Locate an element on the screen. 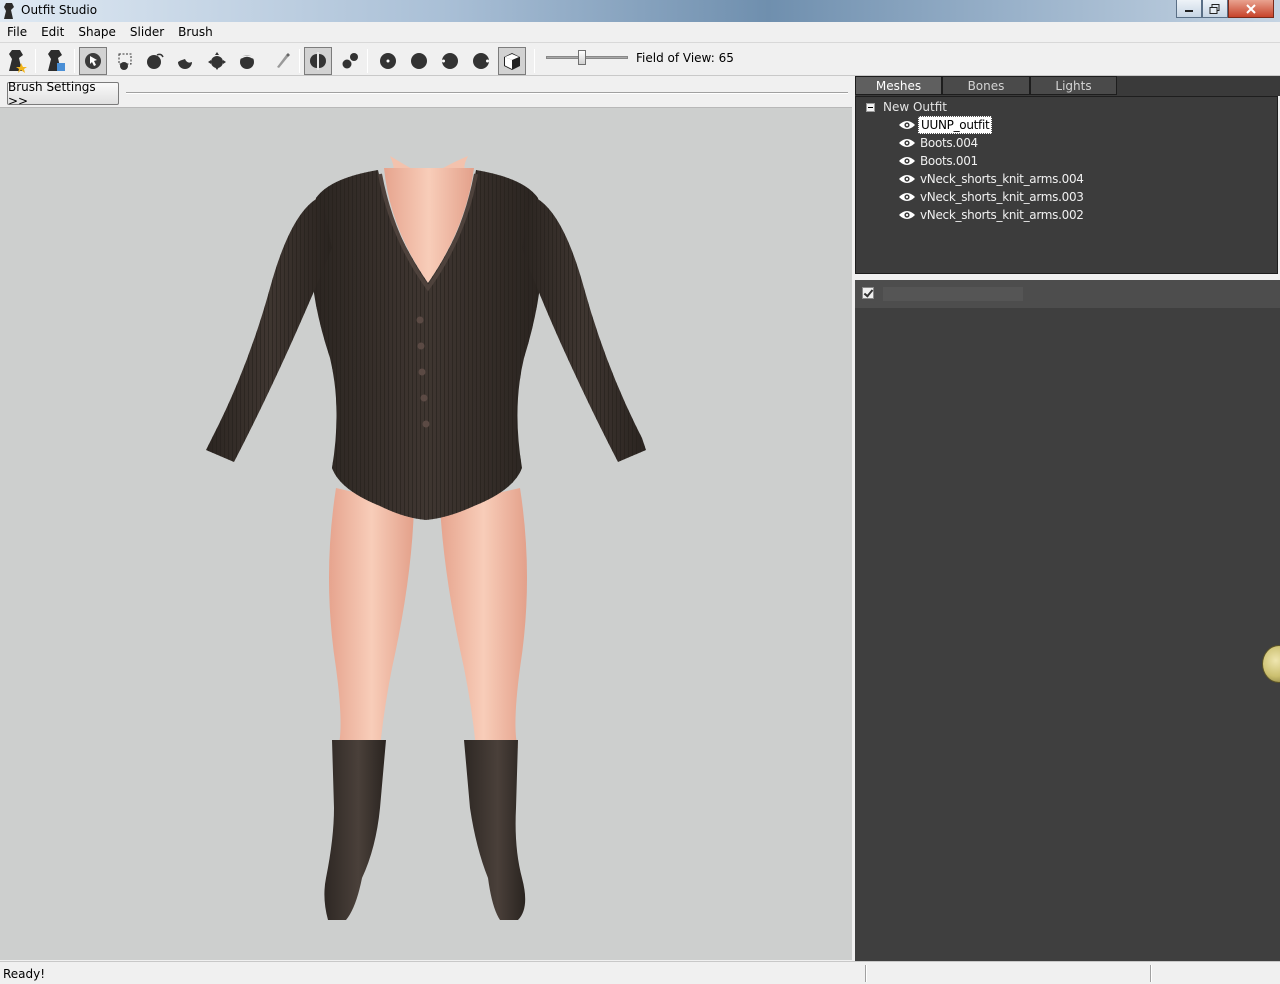 This screenshot has height=984, width=1280. new-project-button is located at coordinates (17, 61).